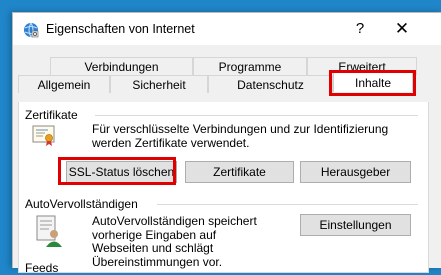 The width and height of the screenshot is (441, 275). I want to click on tab-allgemein: Allgemein, so click(64, 84).